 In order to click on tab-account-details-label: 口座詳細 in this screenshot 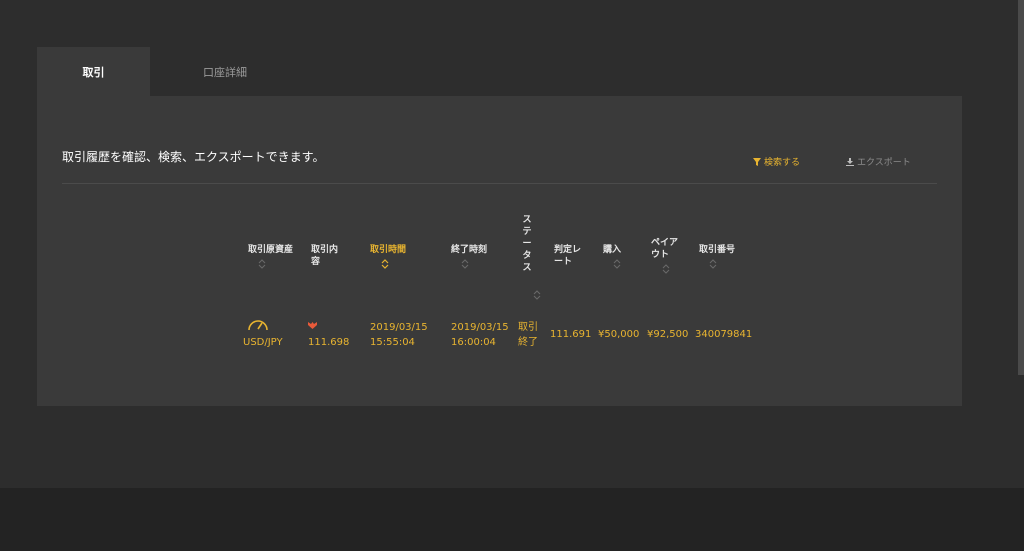, I will do `click(225, 72)`.